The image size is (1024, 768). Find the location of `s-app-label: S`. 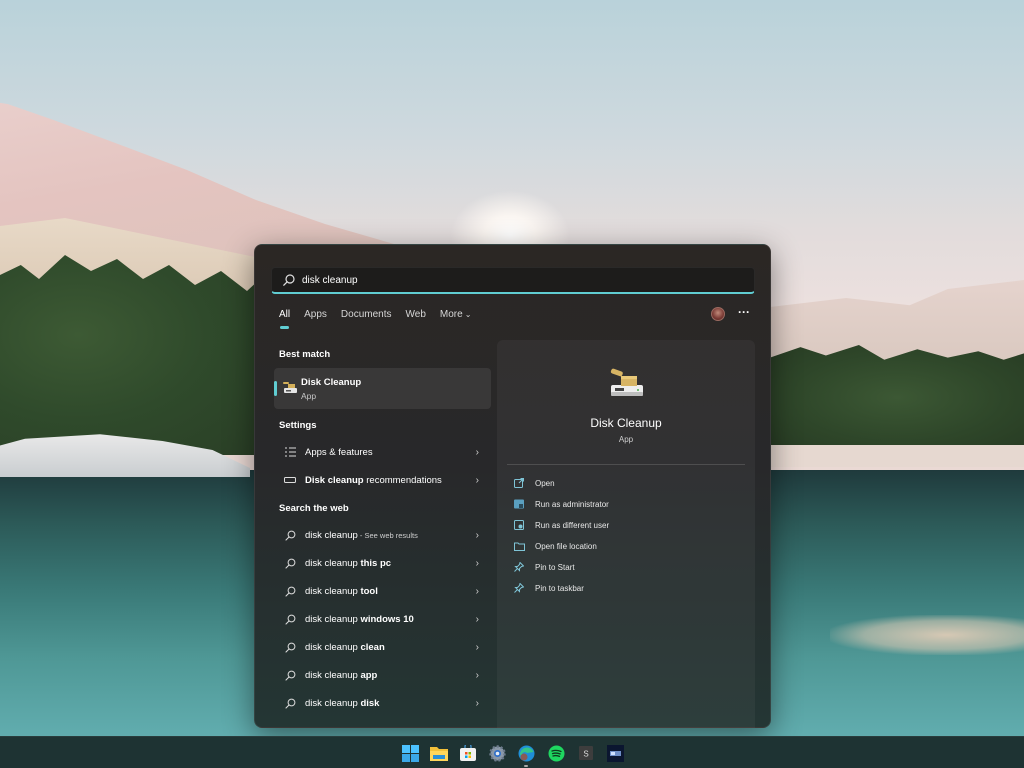

s-app-label: S is located at coordinates (585, 754).